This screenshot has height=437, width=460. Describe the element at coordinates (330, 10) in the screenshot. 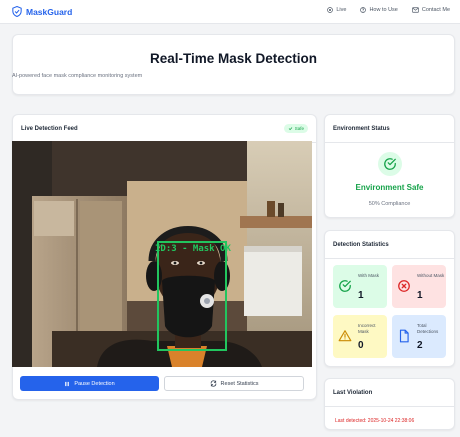

I see `live-record-icon` at that location.